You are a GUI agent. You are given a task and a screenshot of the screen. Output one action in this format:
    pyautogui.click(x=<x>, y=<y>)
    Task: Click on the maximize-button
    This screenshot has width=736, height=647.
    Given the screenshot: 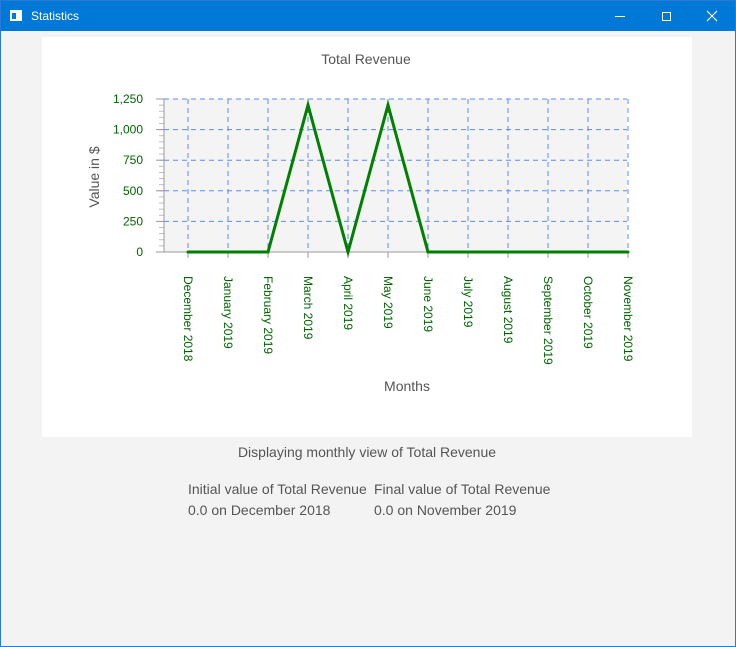 What is the action you would take?
    pyautogui.click(x=666, y=16)
    